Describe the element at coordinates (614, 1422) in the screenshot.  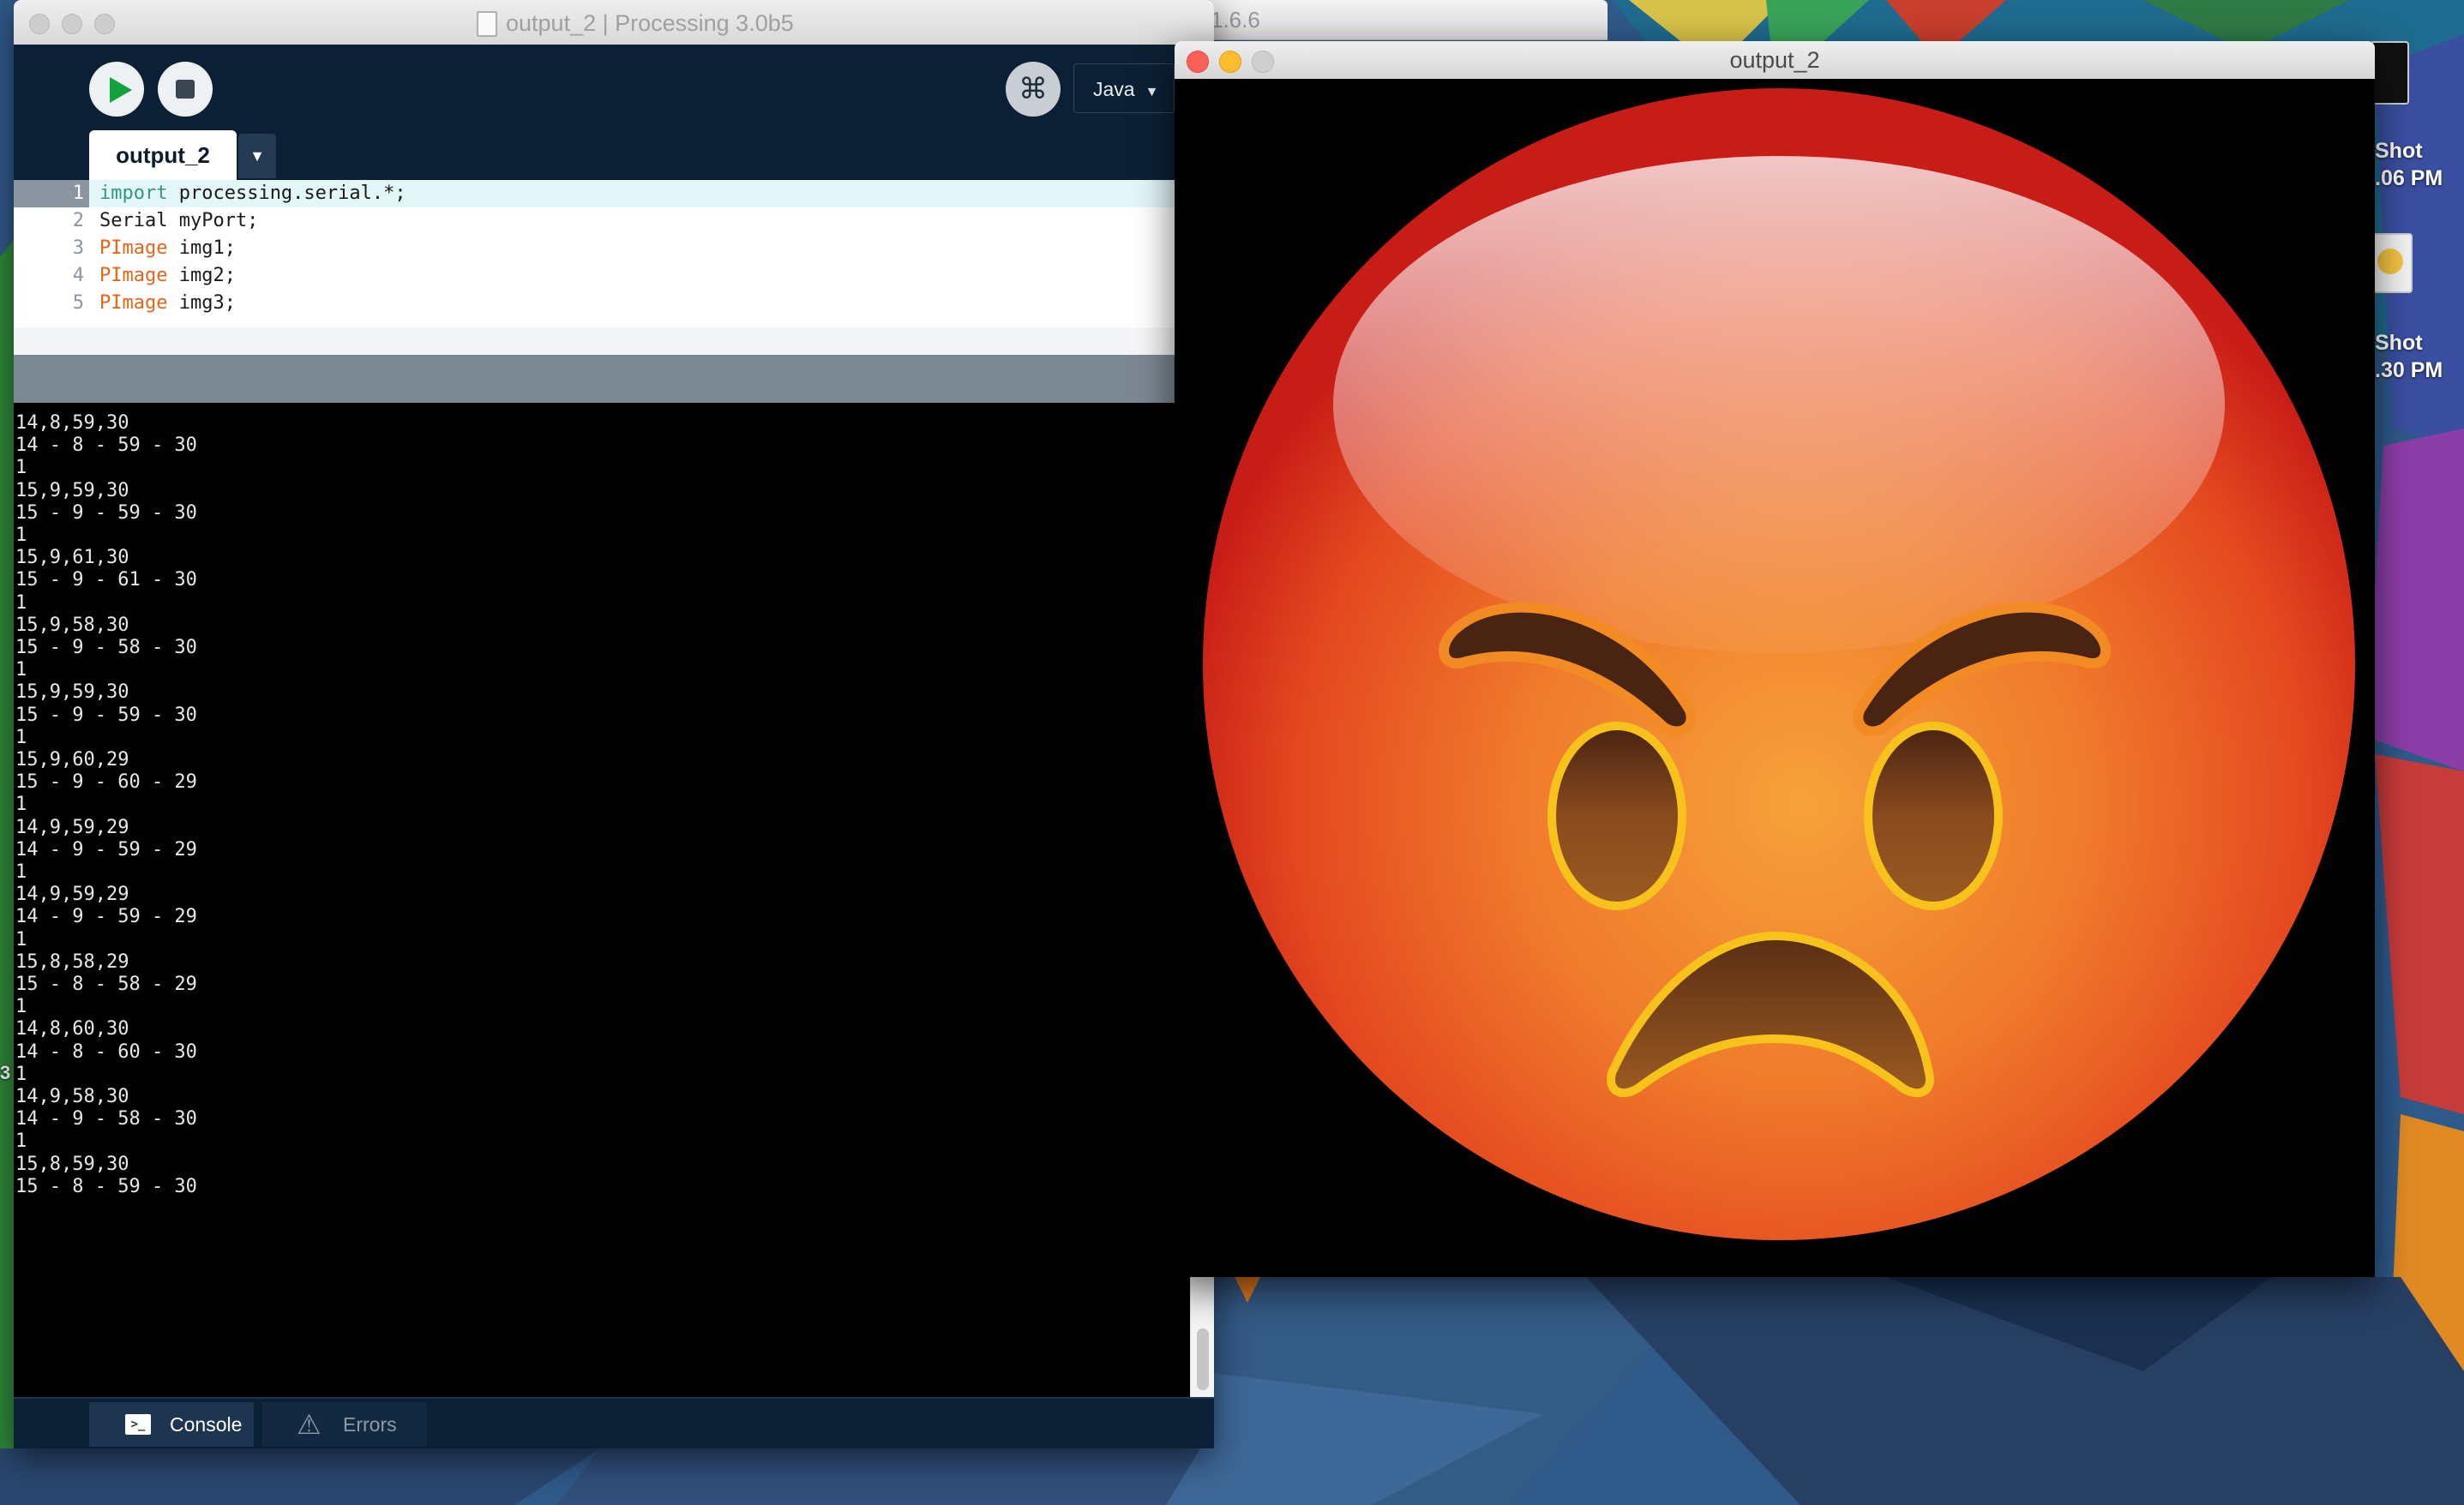
I see `footer-tab-bar: >_ Console ⚠ Errors` at that location.